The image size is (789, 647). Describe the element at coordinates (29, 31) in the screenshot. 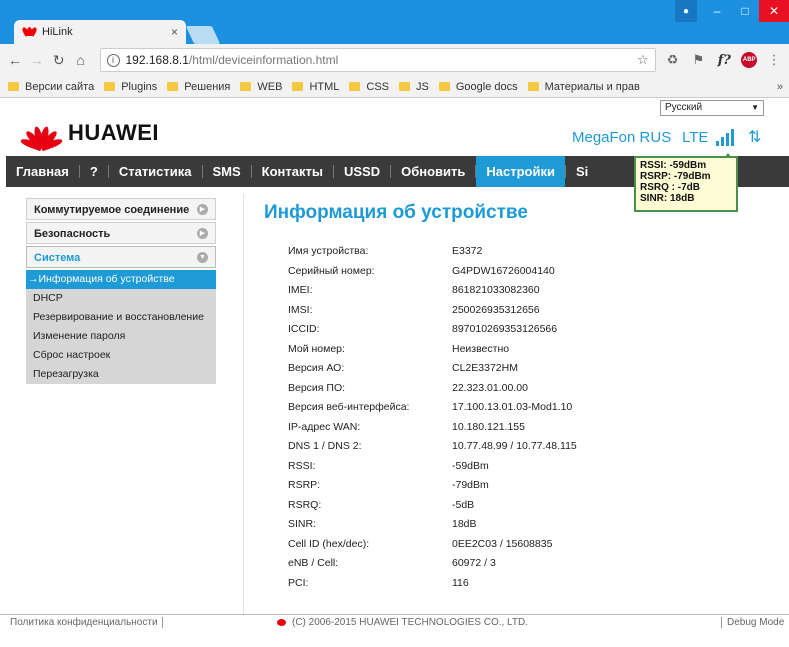

I see `huawei-favicon-icon` at that location.